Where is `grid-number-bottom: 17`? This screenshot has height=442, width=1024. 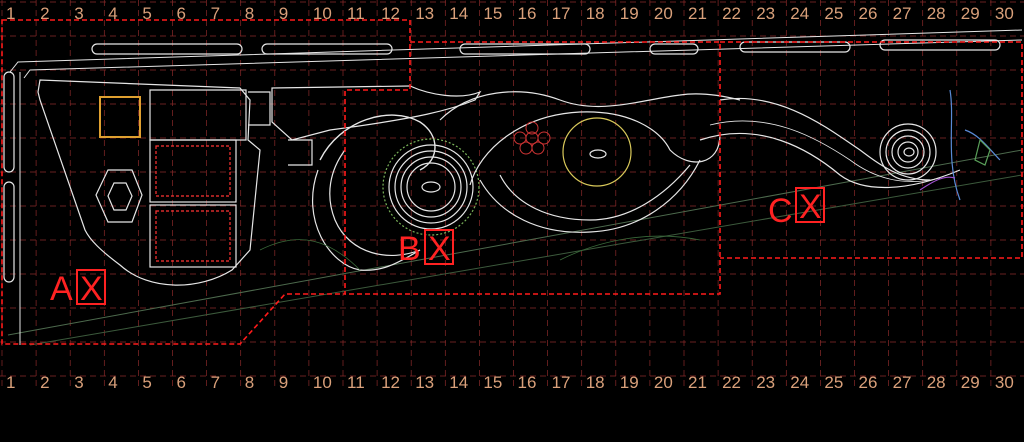
grid-number-bottom: 17 is located at coordinates (561, 382).